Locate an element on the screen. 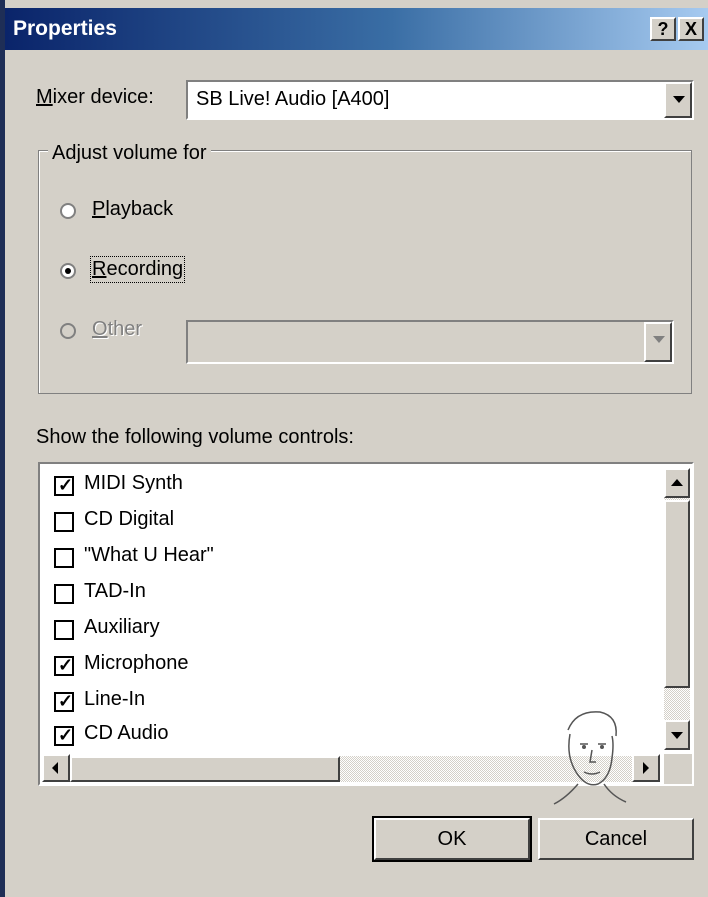 Image resolution: width=708 pixels, height=897 pixels. help-button: ? is located at coordinates (663, 29).